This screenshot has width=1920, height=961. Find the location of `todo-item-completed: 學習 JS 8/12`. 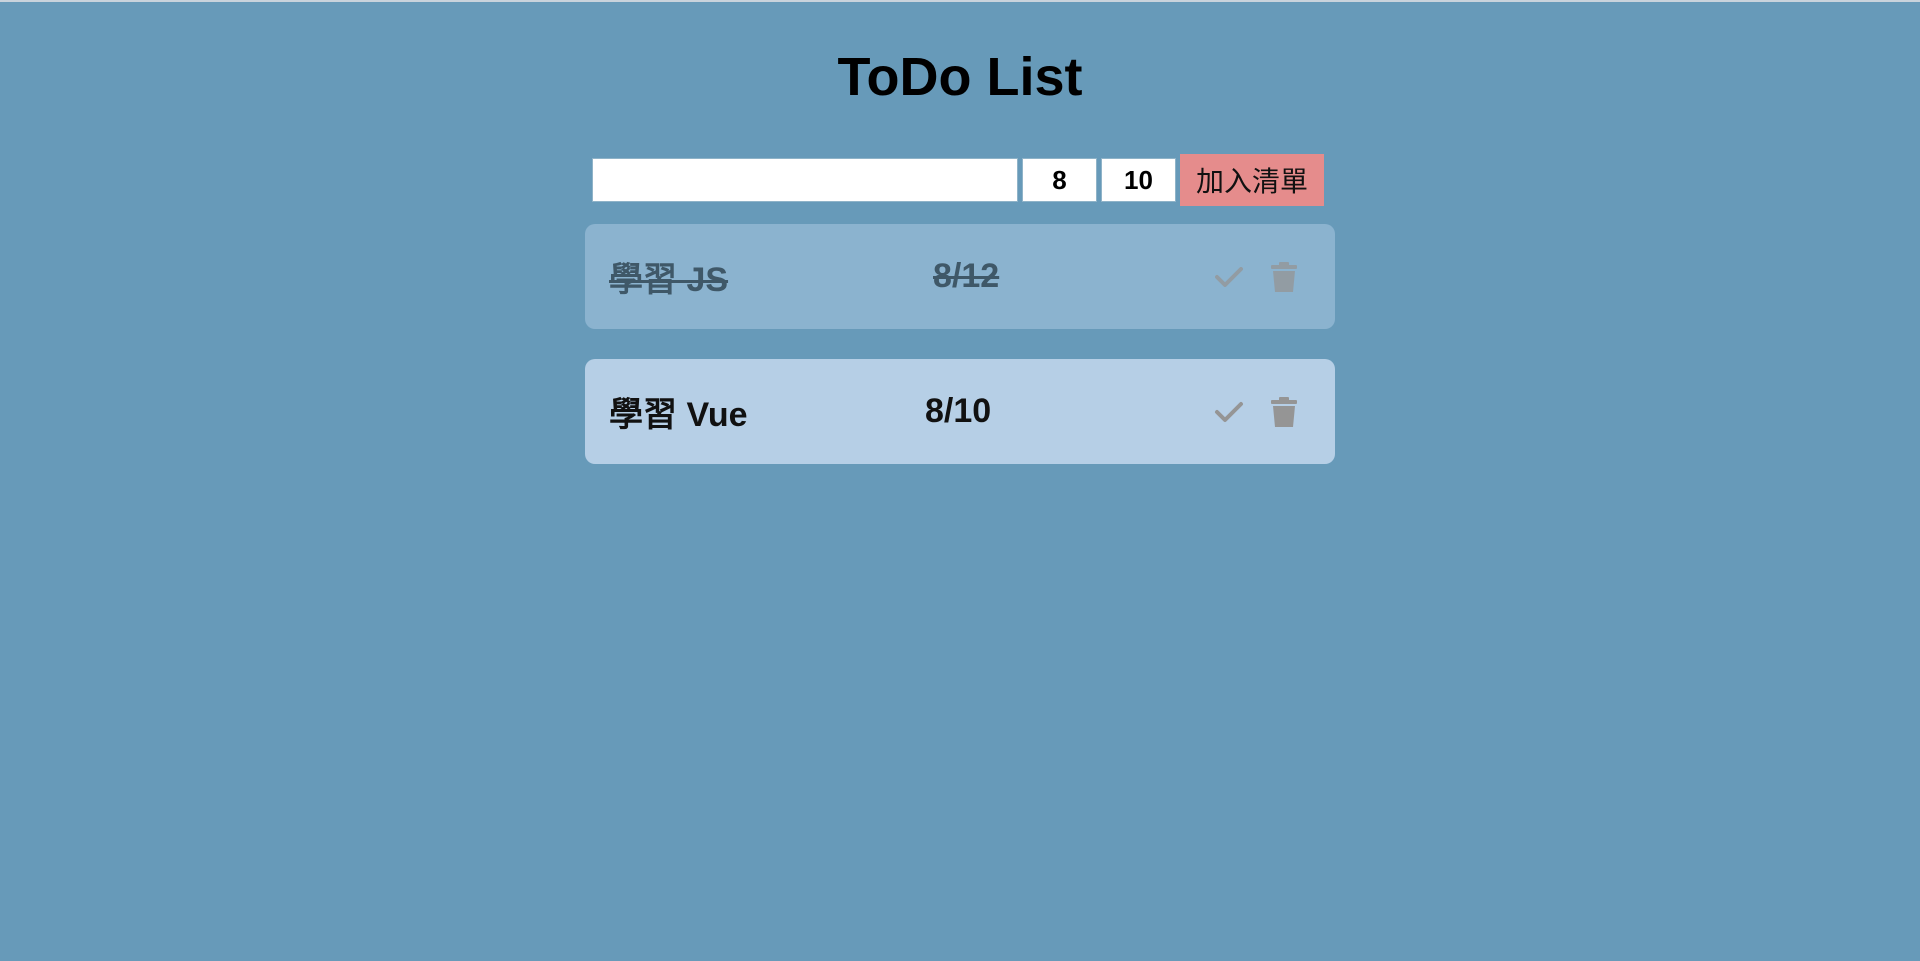

todo-item-completed: 學習 JS 8/12 is located at coordinates (960, 276).